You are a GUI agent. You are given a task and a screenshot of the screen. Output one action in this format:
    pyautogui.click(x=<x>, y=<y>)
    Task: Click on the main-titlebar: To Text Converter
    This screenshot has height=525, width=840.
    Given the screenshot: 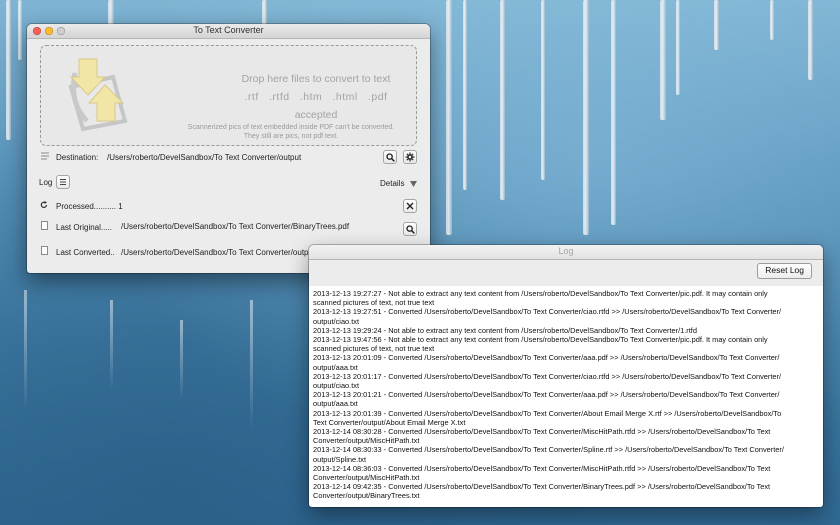 What is the action you would take?
    pyautogui.click(x=228, y=31)
    